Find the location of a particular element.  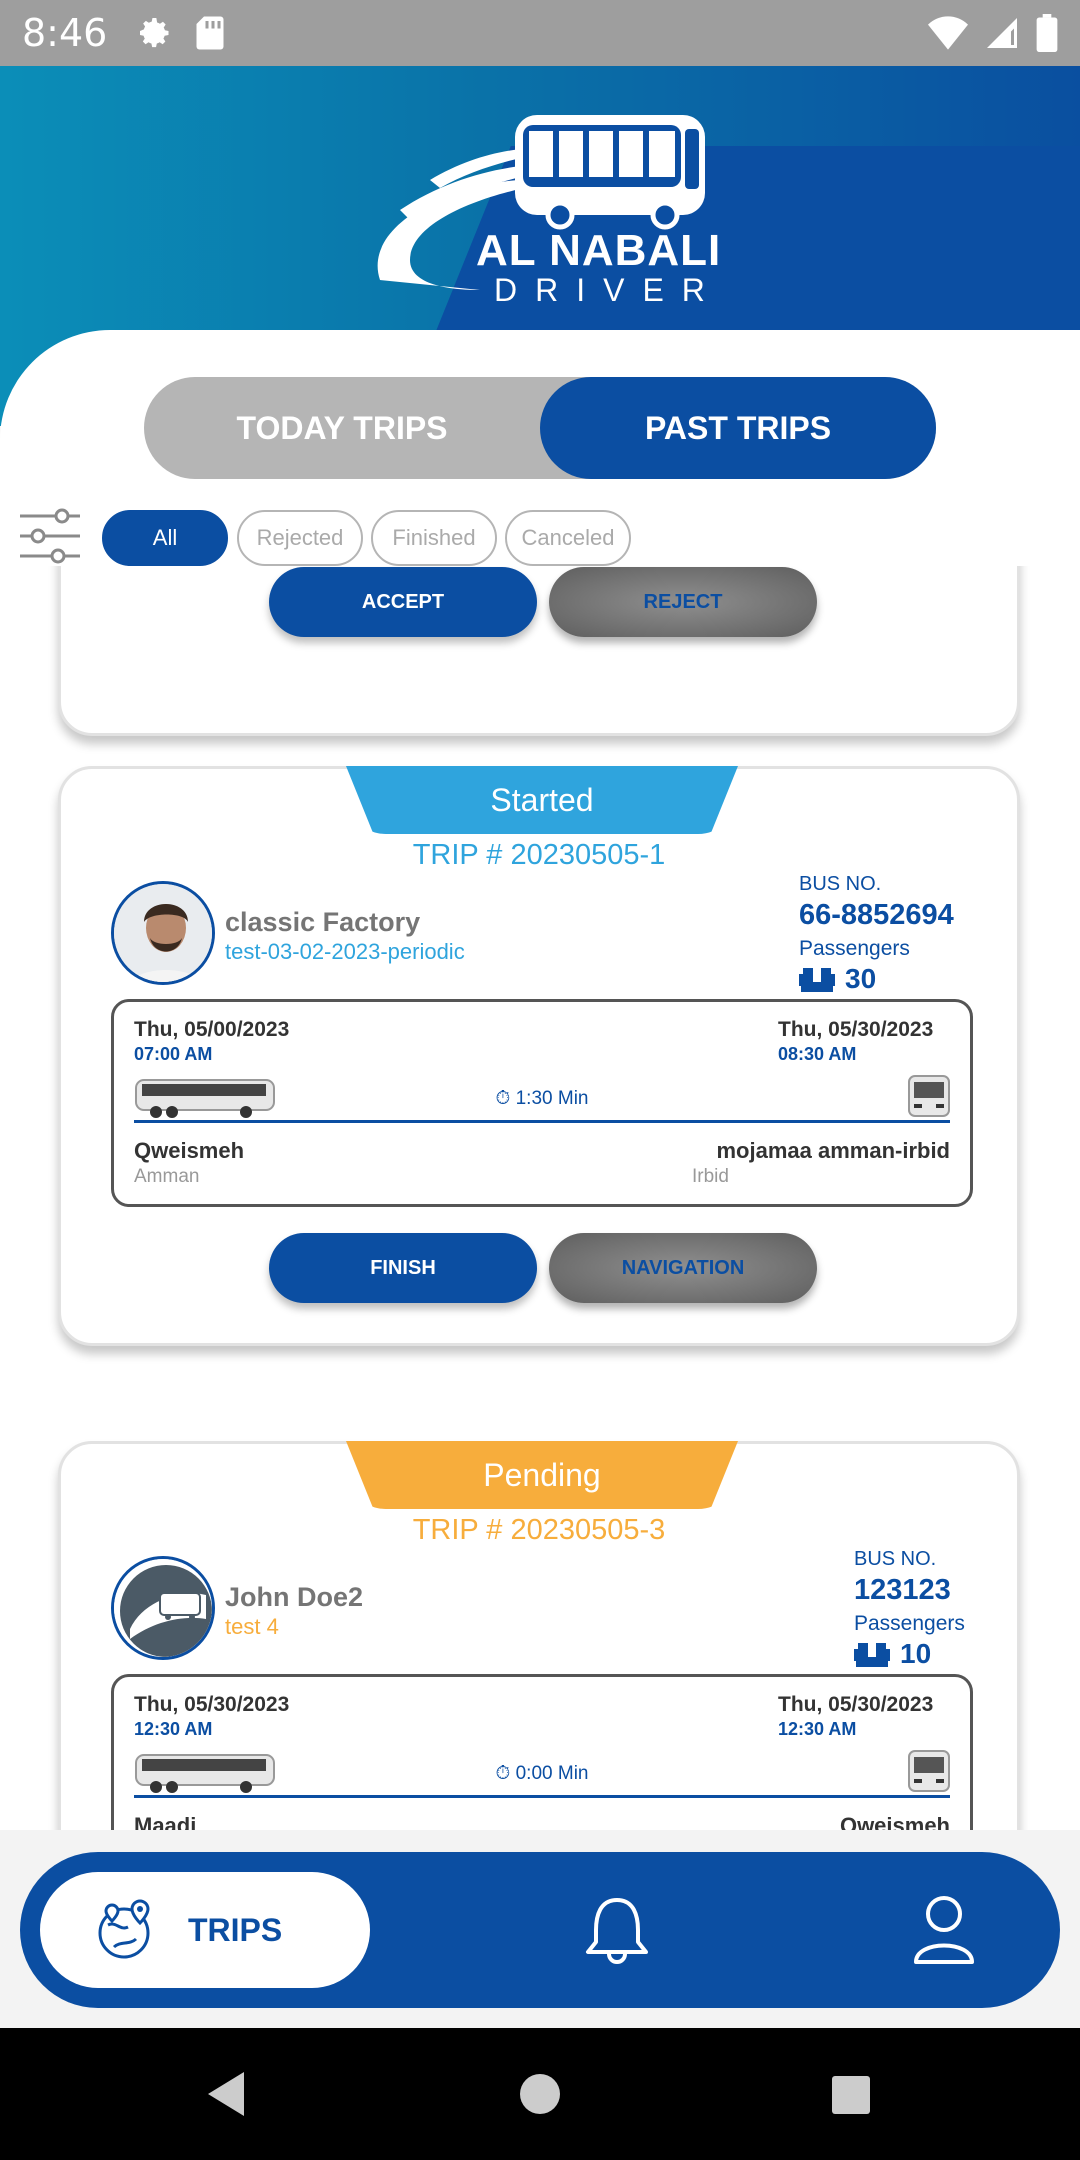

home-icon is located at coordinates (540, 2094).